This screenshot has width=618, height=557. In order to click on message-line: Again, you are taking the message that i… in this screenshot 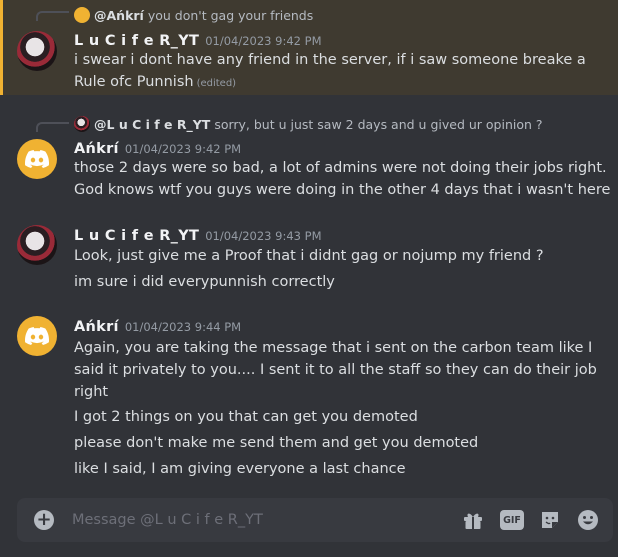, I will do `click(333, 348)`.